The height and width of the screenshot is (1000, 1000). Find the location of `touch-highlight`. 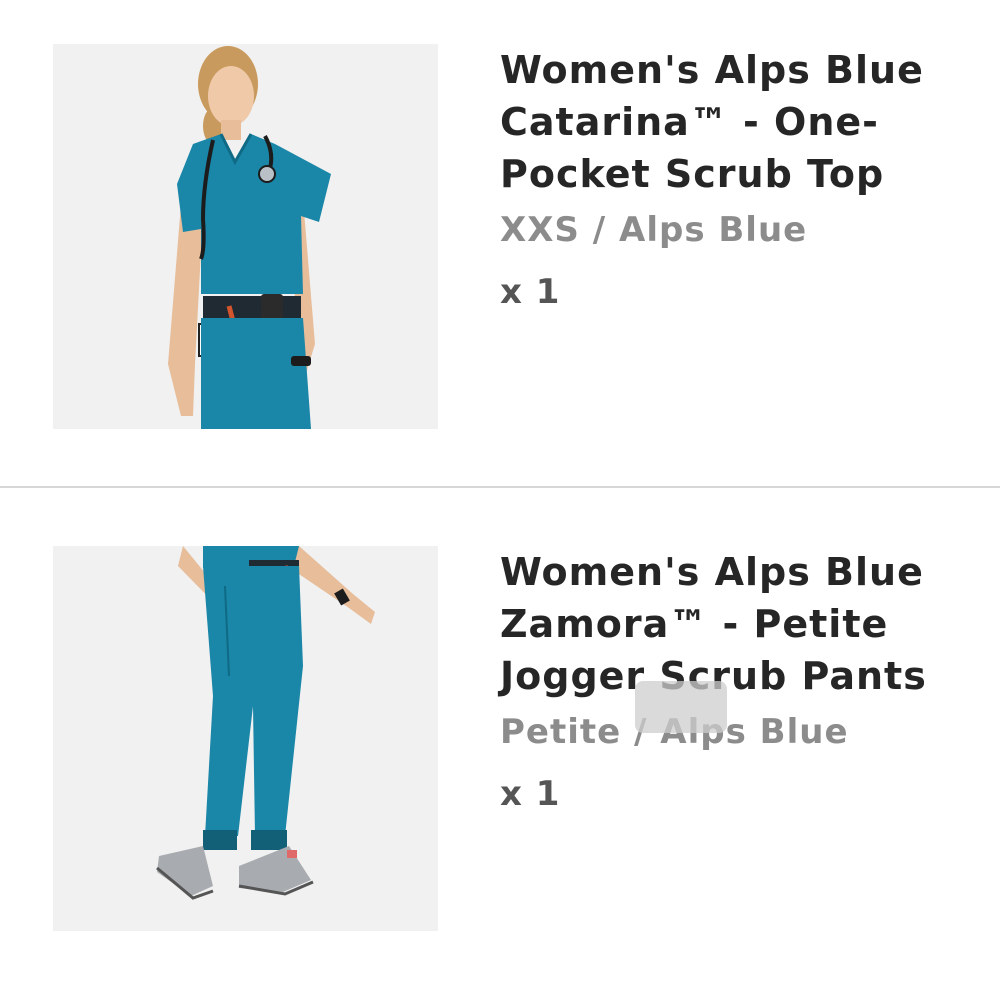

touch-highlight is located at coordinates (681, 707).